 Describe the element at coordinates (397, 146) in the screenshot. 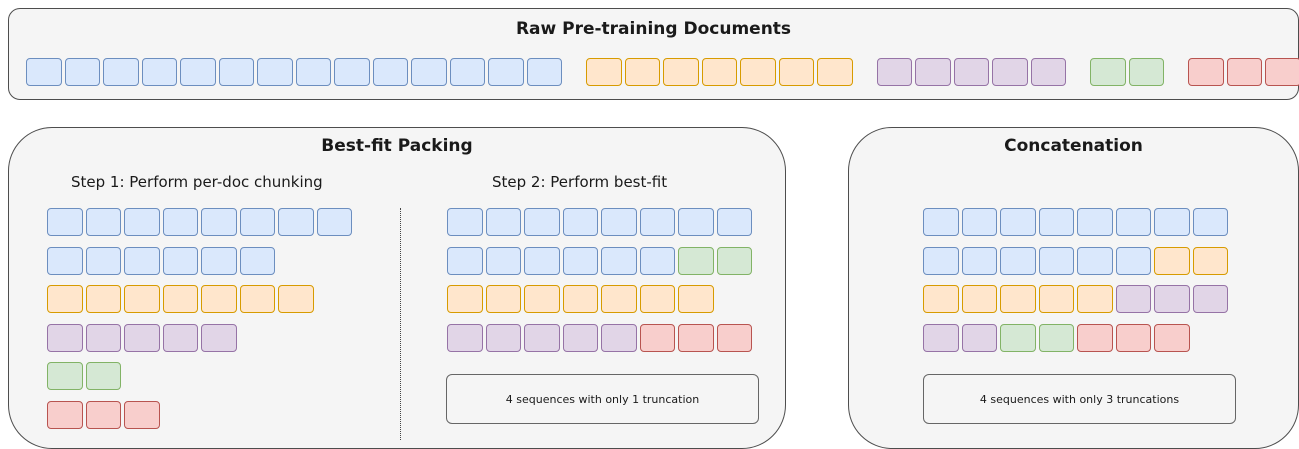

I see `best-fit-packing-title: Best-fit Packing` at that location.